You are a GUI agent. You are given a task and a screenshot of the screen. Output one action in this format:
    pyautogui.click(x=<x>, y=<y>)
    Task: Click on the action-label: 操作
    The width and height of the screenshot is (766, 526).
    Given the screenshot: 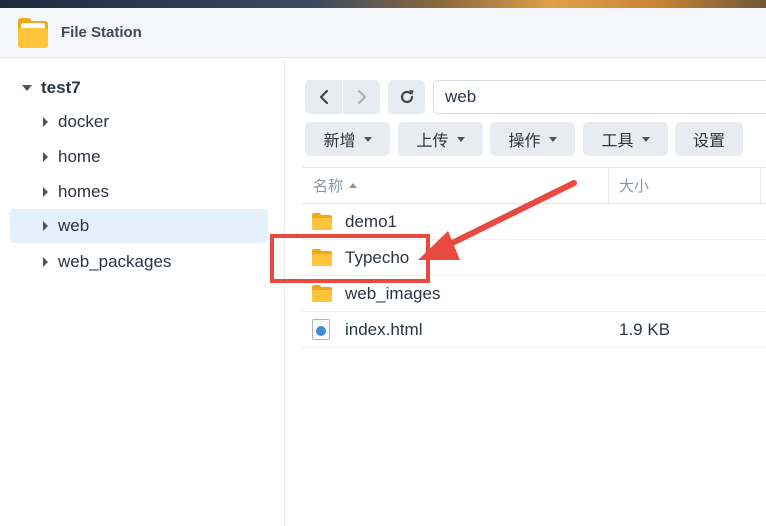 What is the action you would take?
    pyautogui.click(x=524, y=141)
    